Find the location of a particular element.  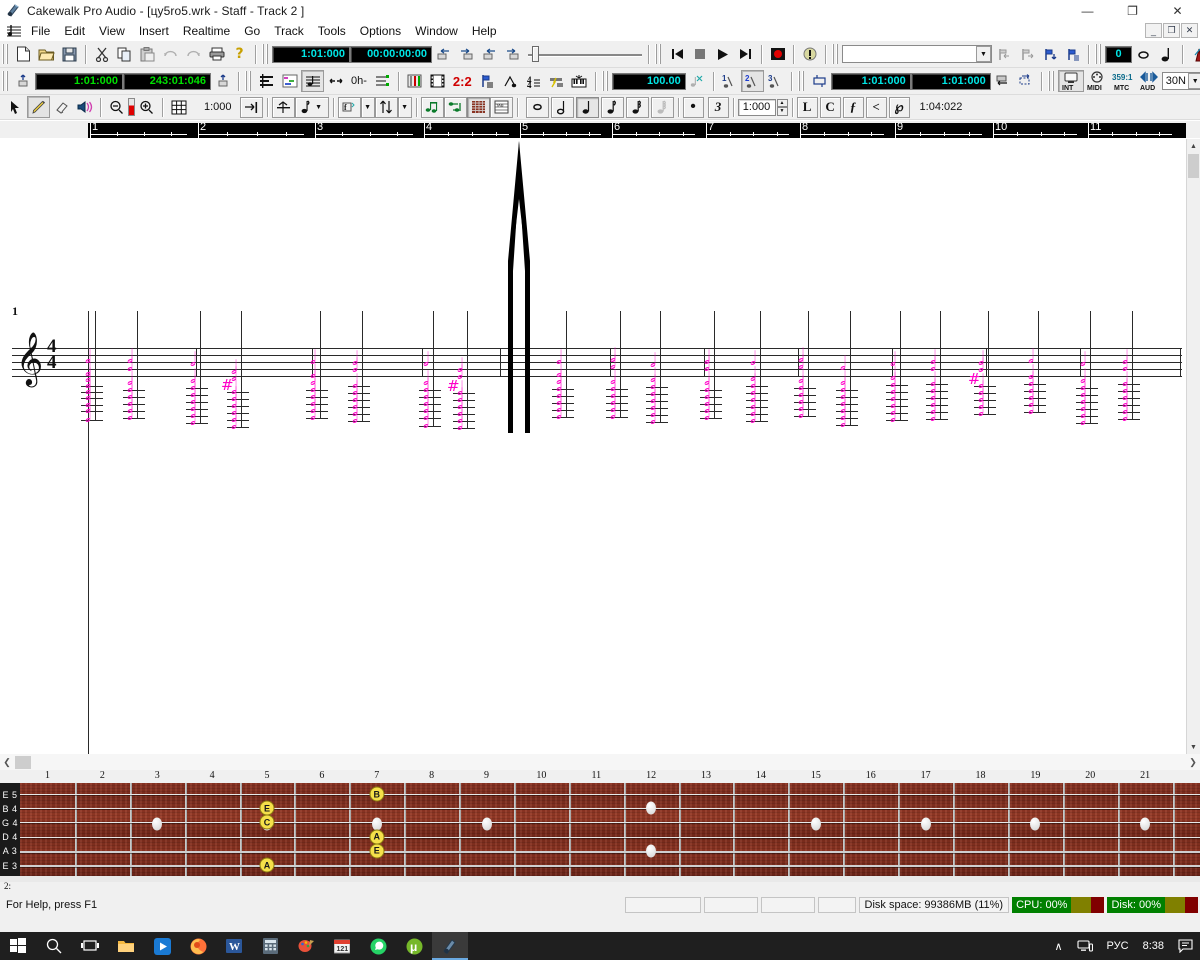

record-button is located at coordinates (777, 54).